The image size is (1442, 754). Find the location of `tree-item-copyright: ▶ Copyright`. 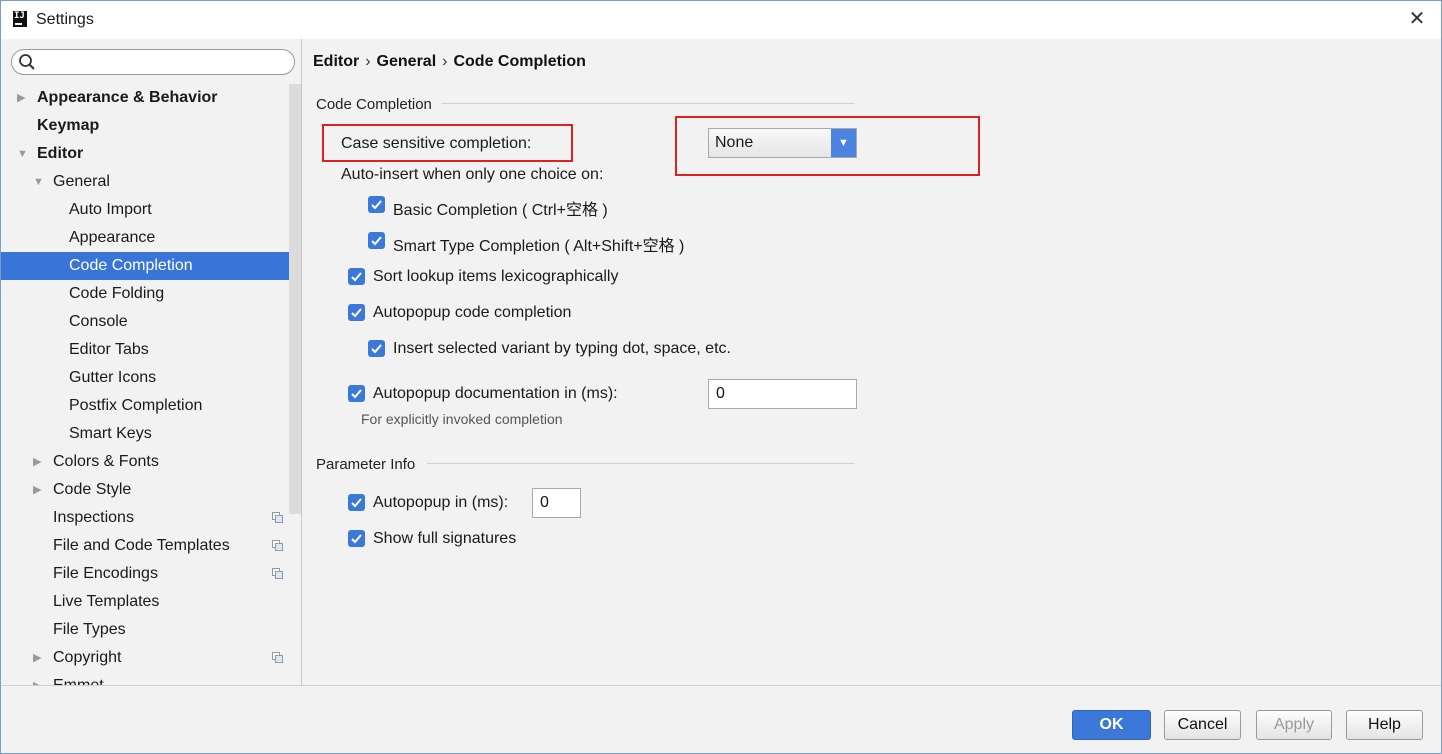

tree-item-copyright: ▶ Copyright is located at coordinates (145, 658).